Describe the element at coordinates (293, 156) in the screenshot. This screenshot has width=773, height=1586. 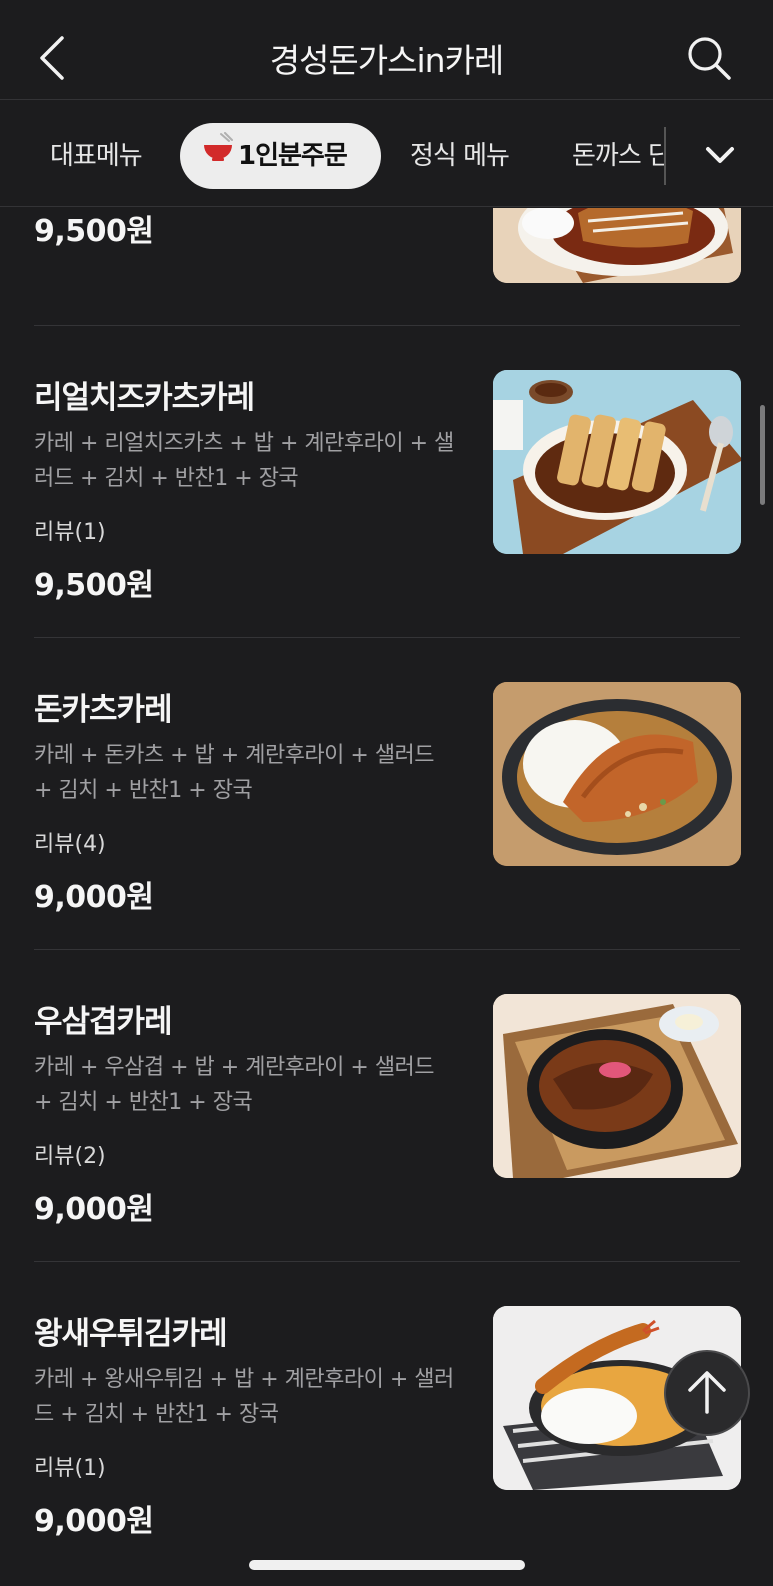
I see `tab-label: 1인분주문` at that location.